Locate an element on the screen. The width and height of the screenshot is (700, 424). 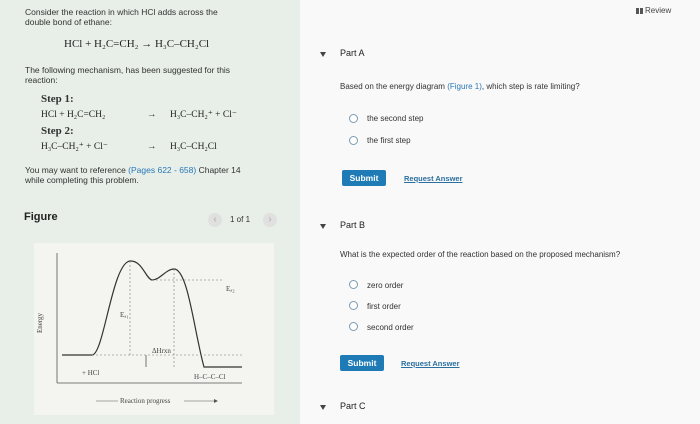
option-second-step-radio is located at coordinates (353, 118).